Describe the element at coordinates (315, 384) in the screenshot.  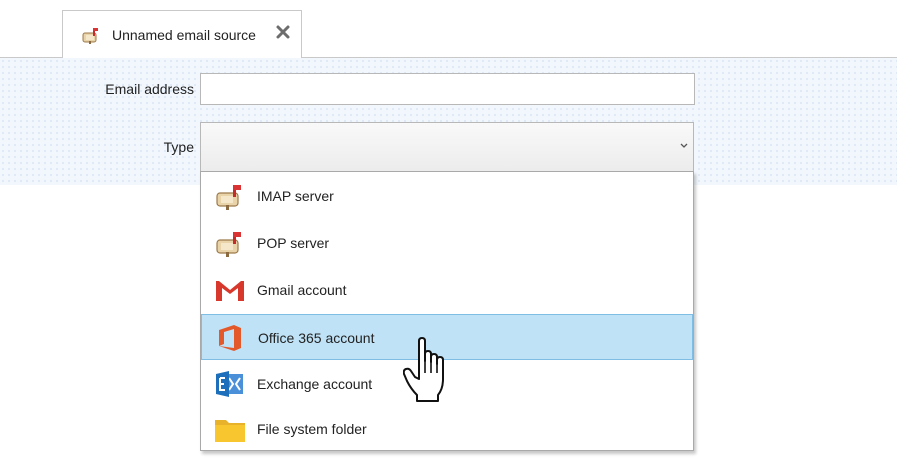
I see `item-label: Exchange account` at that location.